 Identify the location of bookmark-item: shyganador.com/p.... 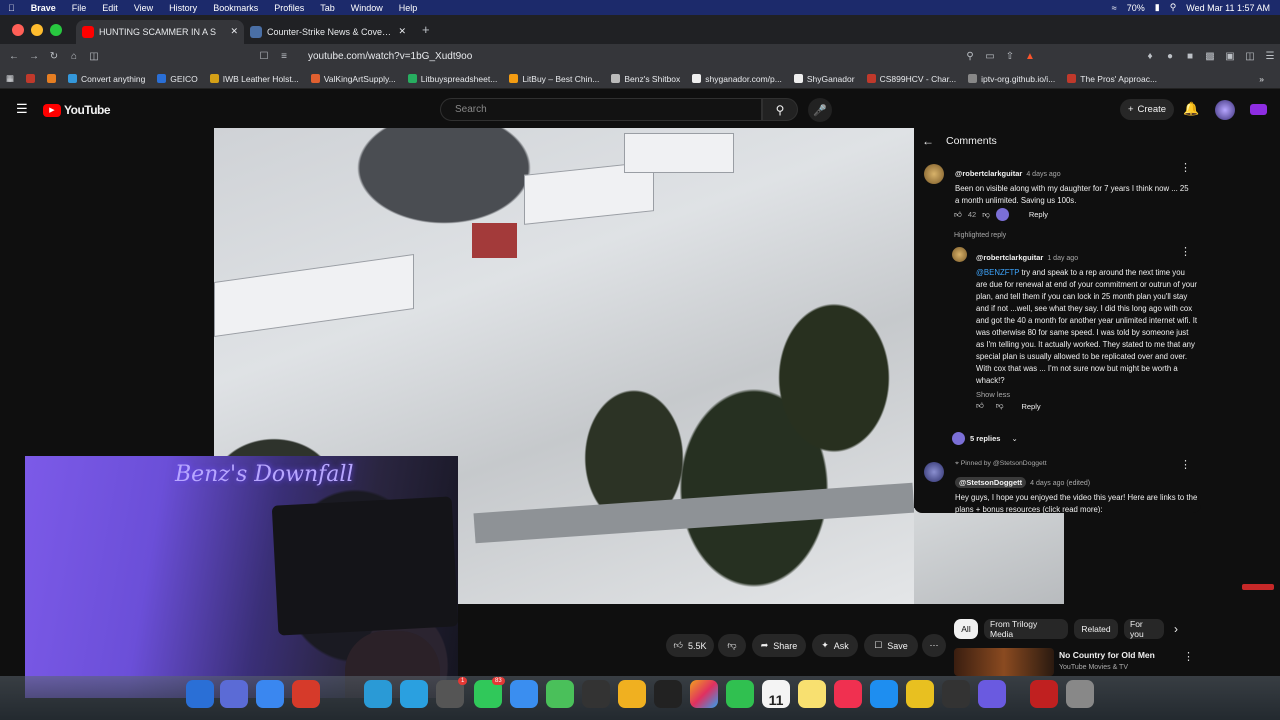
(737, 79).